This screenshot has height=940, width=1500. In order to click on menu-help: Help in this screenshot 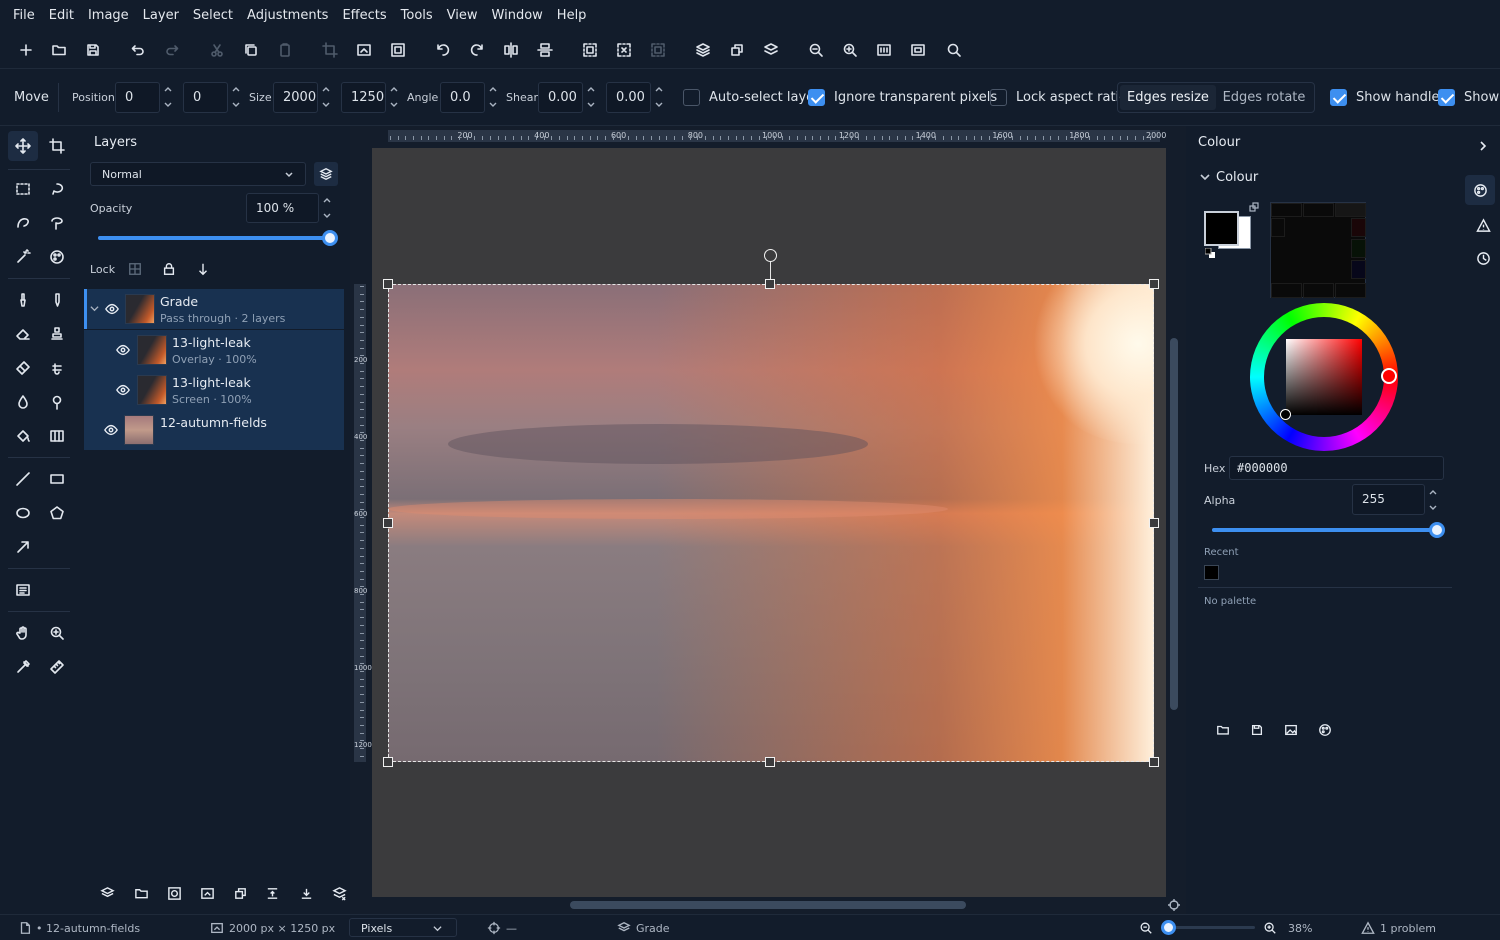, I will do `click(572, 15)`.